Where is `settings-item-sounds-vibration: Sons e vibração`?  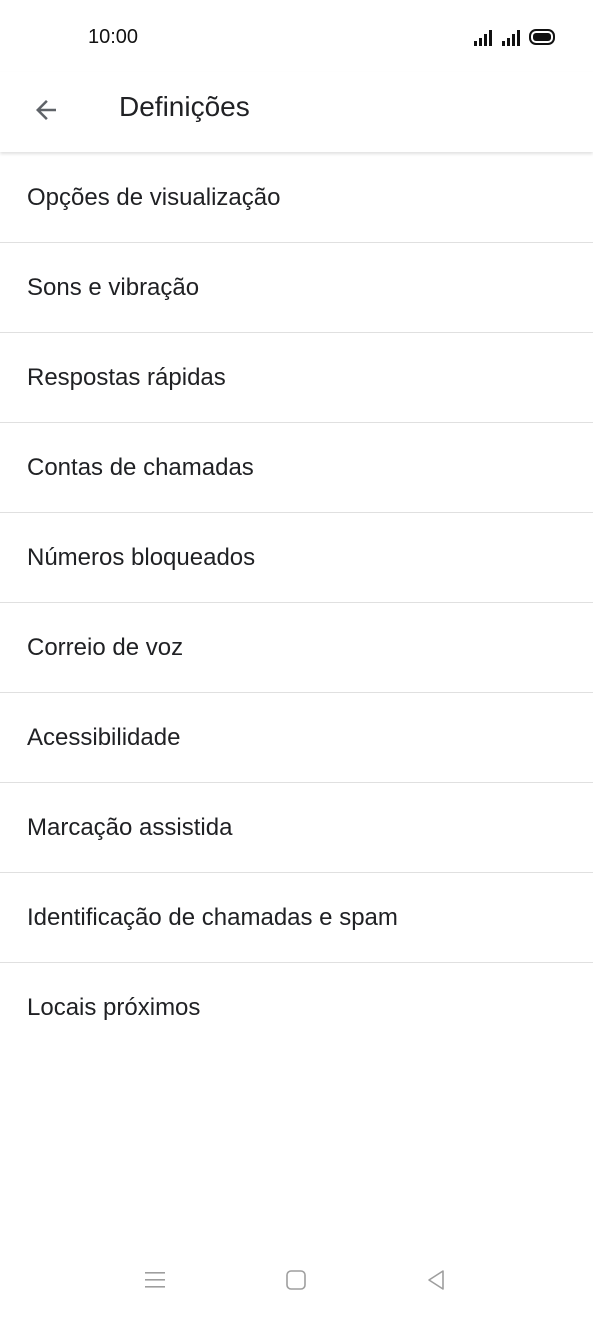
settings-item-sounds-vibration: Sons e vibração is located at coordinates (296, 288).